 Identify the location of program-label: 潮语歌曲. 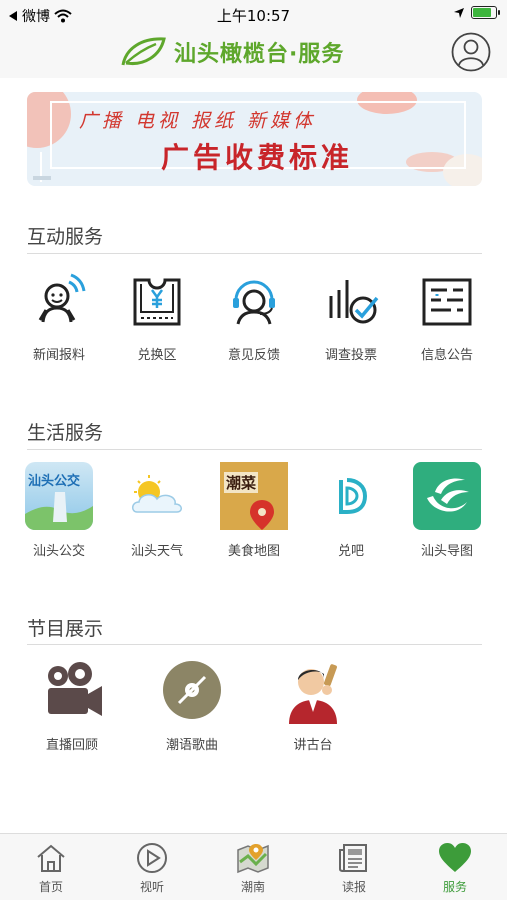
(191, 745).